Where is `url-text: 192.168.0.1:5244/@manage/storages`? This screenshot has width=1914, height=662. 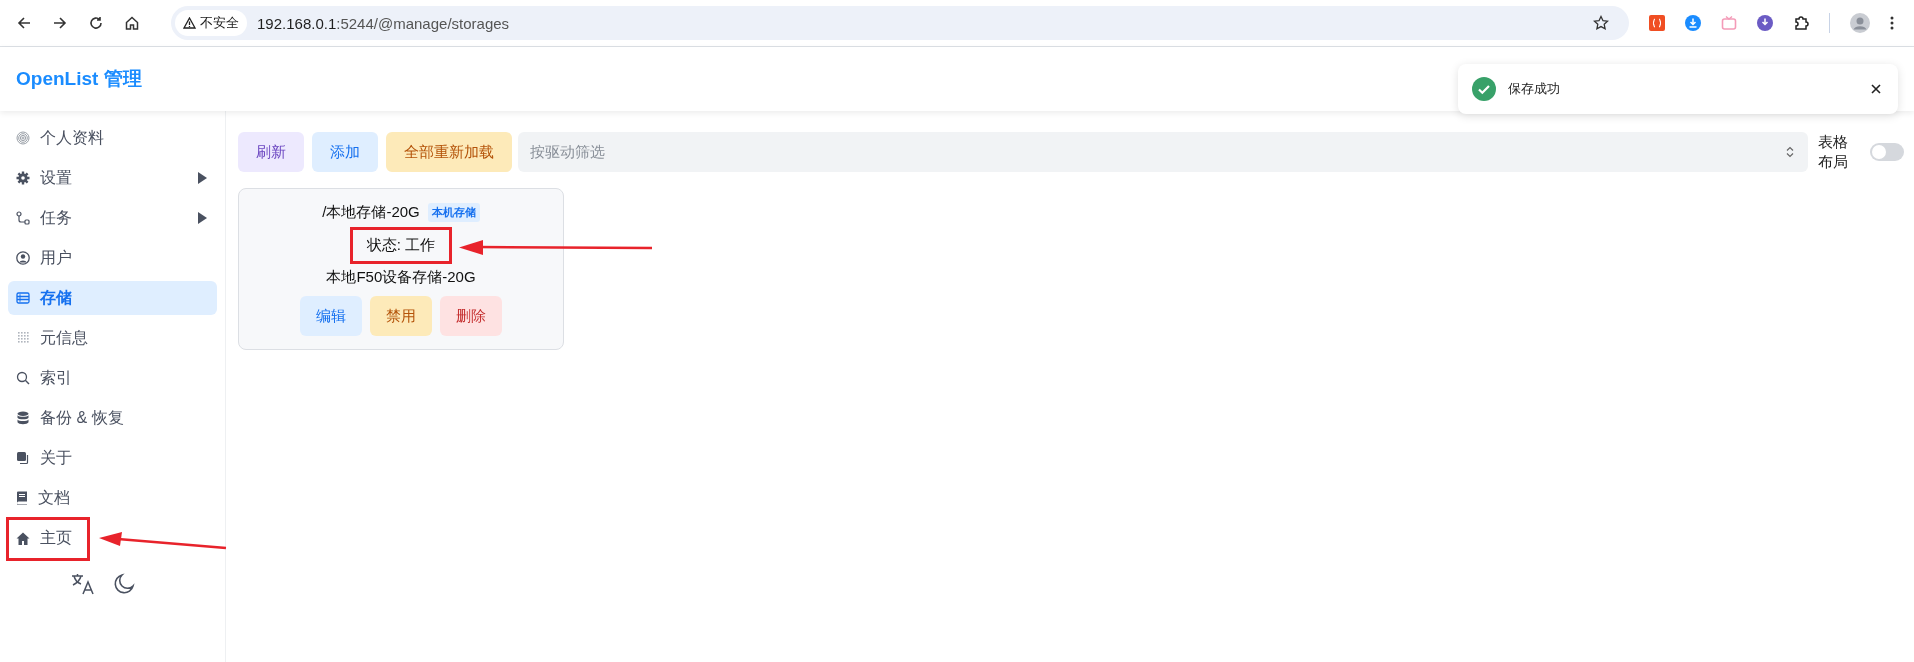 url-text: 192.168.0.1:5244/@manage/storages is located at coordinates (383, 23).